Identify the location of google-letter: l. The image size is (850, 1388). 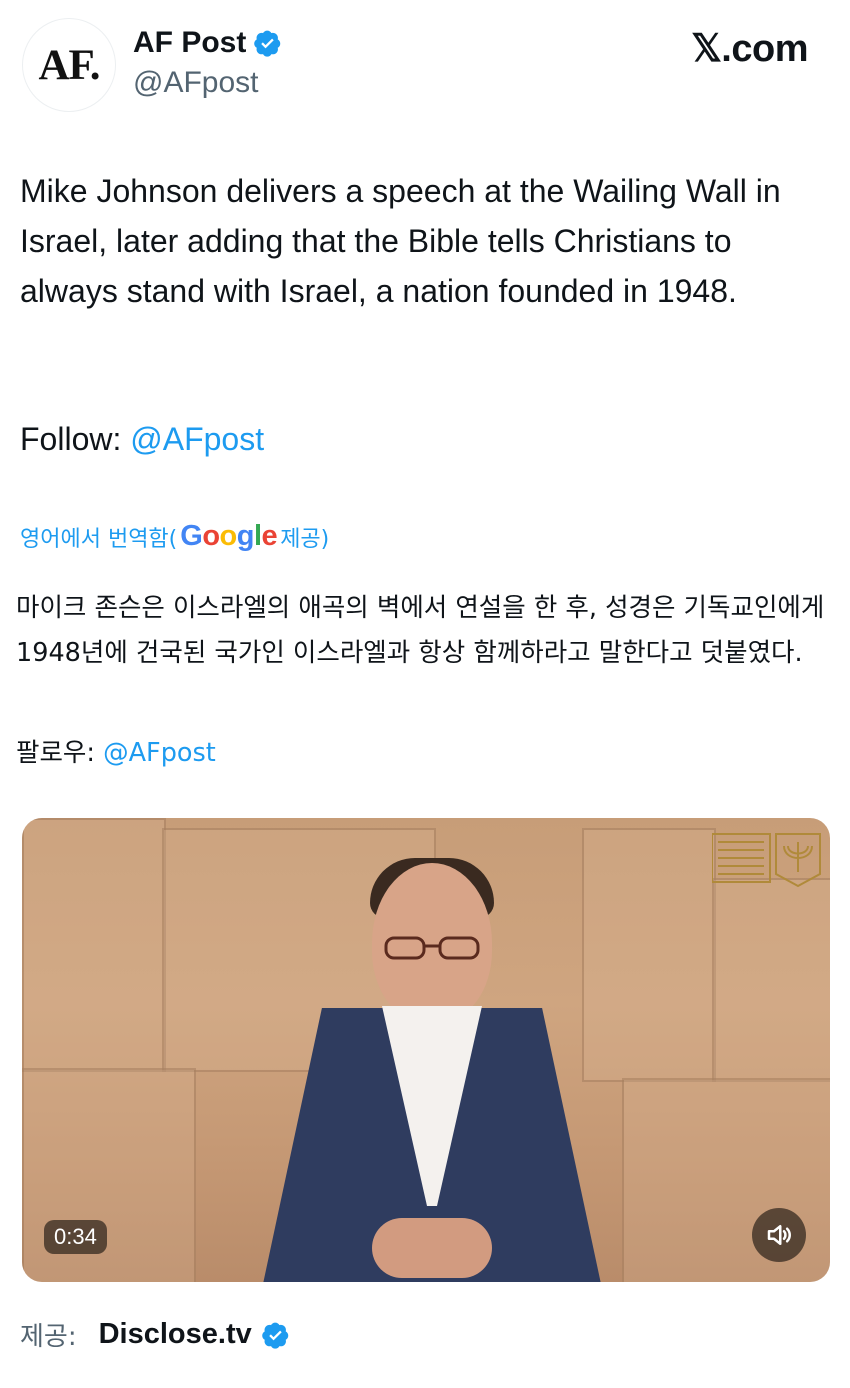
(257, 536).